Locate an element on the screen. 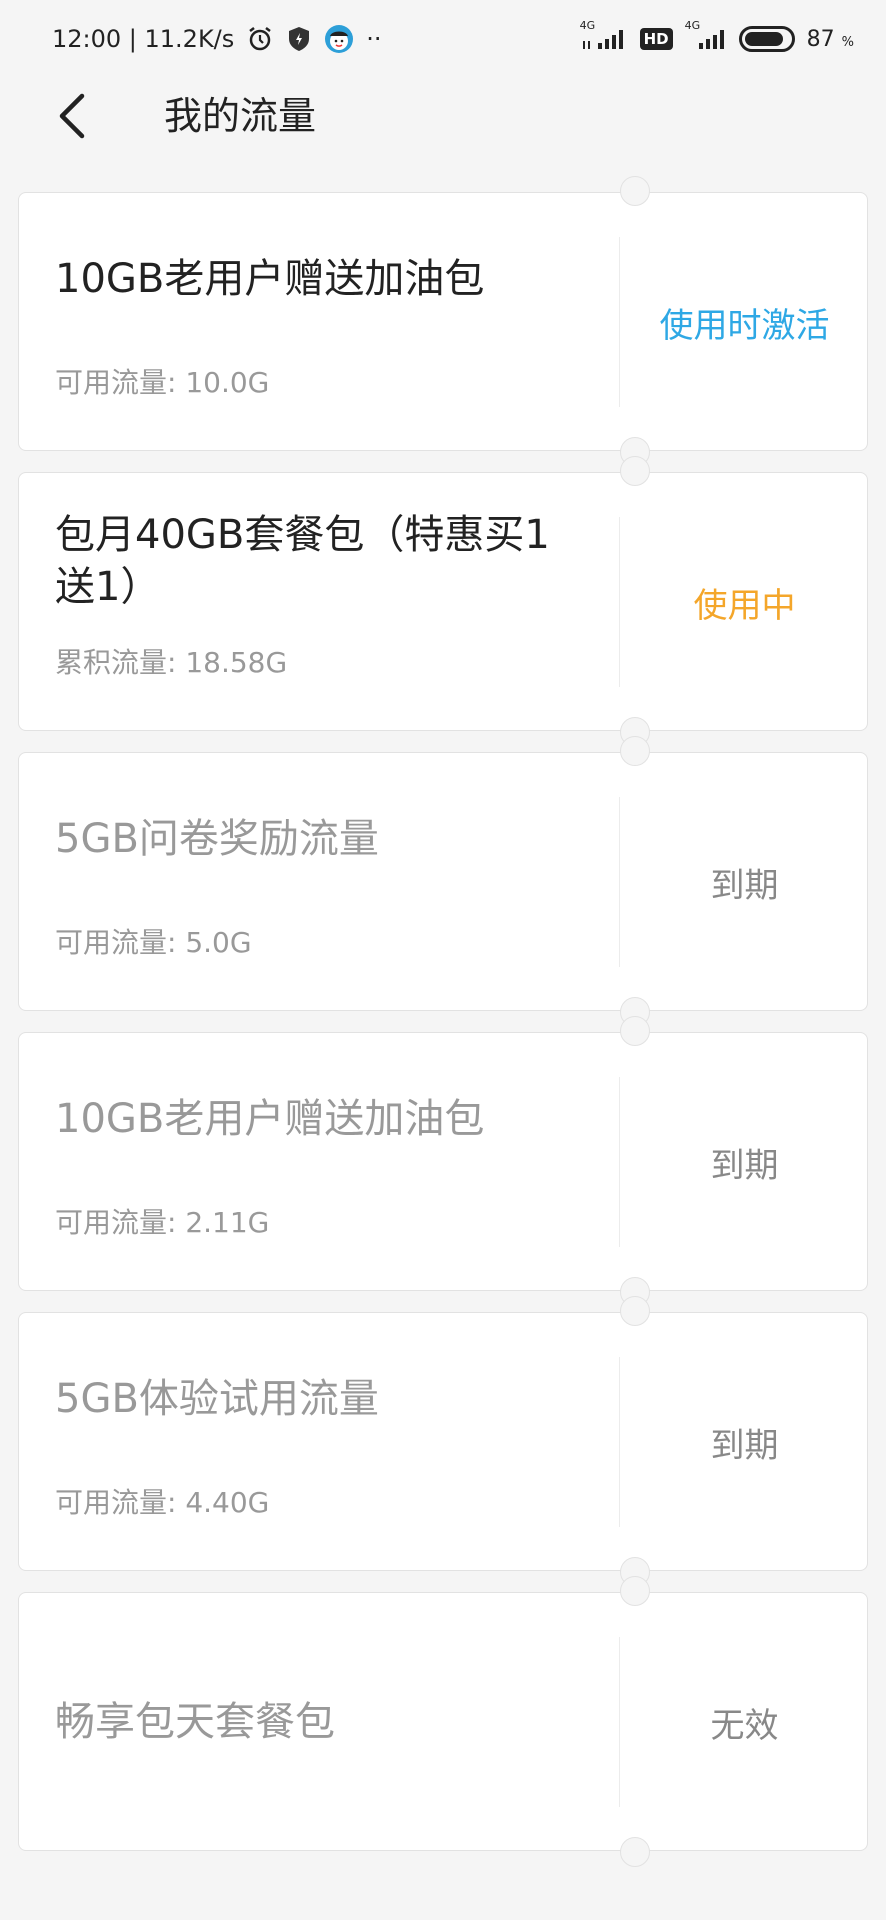 This screenshot has width=886, height=1920. package-card: 包月40GB套餐包（特惠买1送1） 累积流量: 18.58G 使用中 is located at coordinates (443, 601).